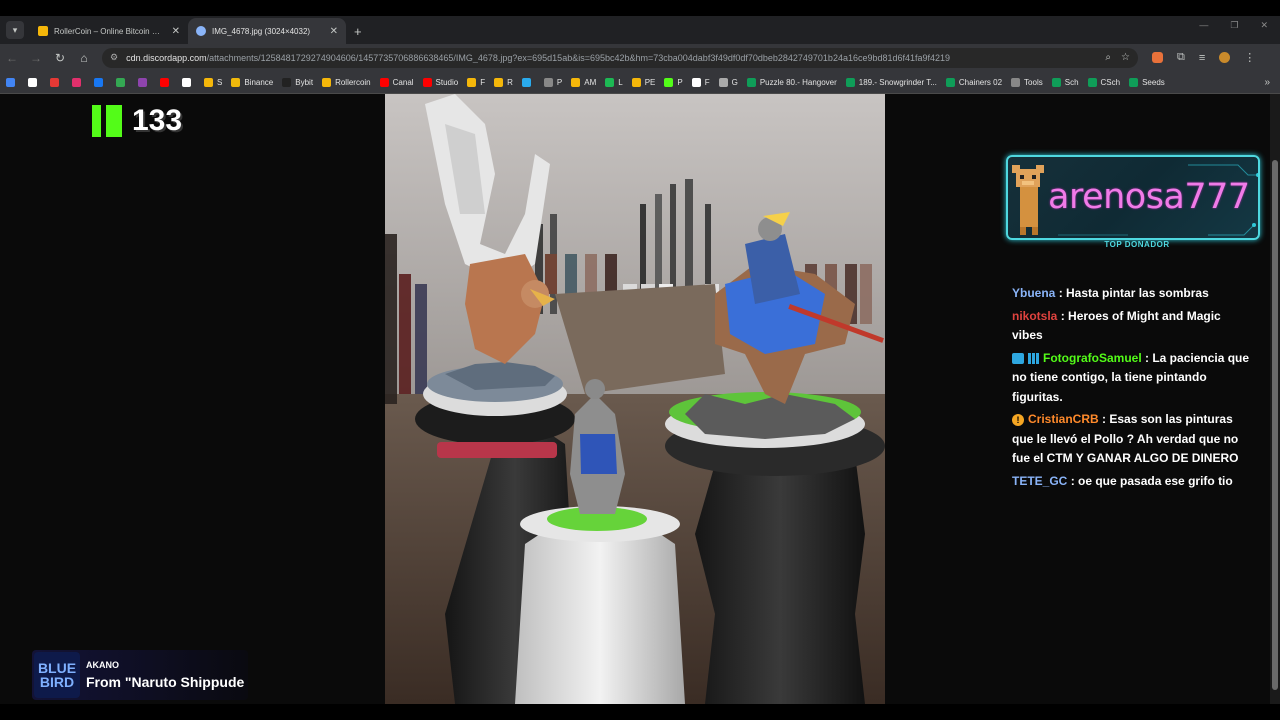 This screenshot has width=1280, height=720. Describe the element at coordinates (1103, 82) in the screenshot. I see `bookmark-item: CSch` at that location.